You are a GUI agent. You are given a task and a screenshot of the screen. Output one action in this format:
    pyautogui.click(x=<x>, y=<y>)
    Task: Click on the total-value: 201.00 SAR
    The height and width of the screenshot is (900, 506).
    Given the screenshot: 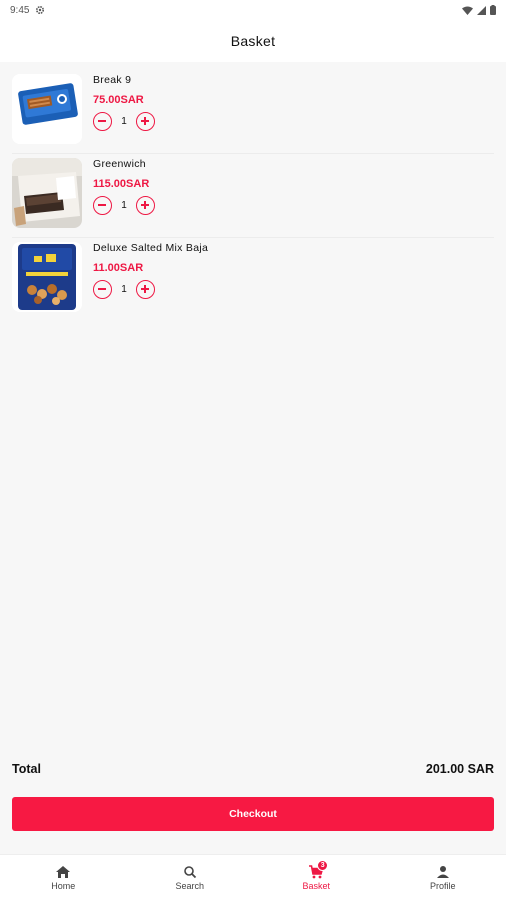 What is the action you would take?
    pyautogui.click(x=459, y=769)
    